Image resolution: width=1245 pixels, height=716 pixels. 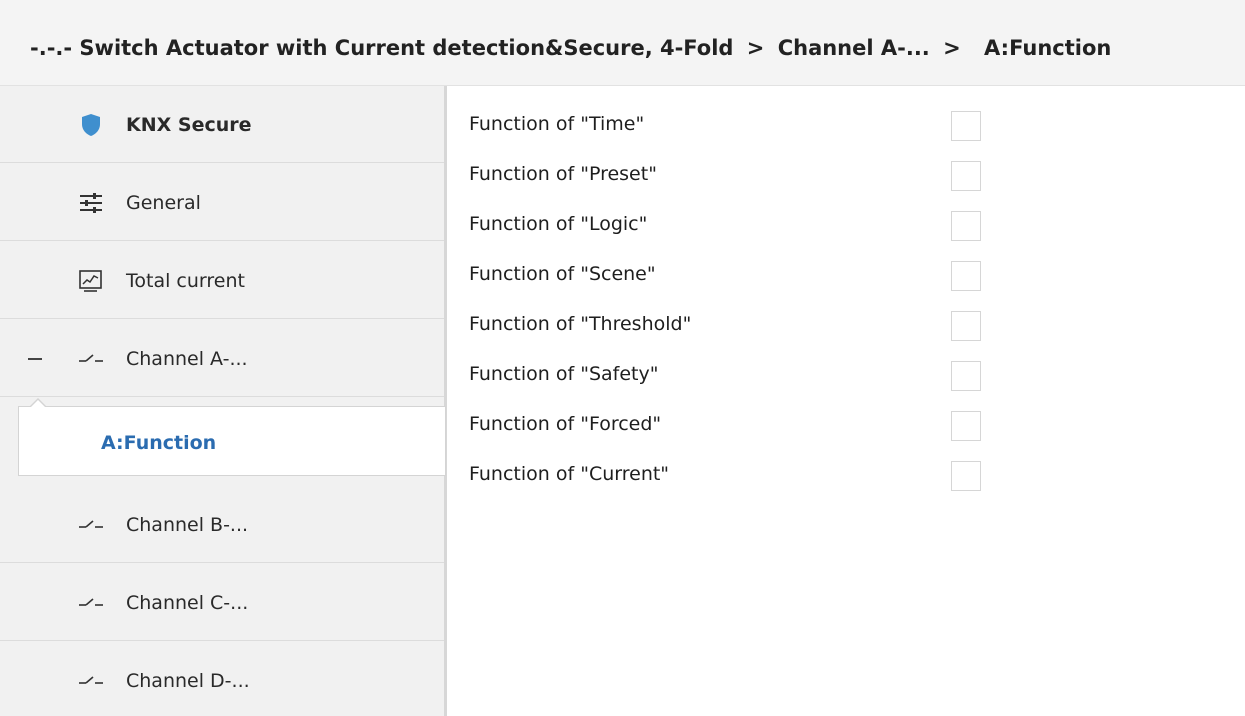 I want to click on function-logic-checkbox, so click(x=966, y=226).